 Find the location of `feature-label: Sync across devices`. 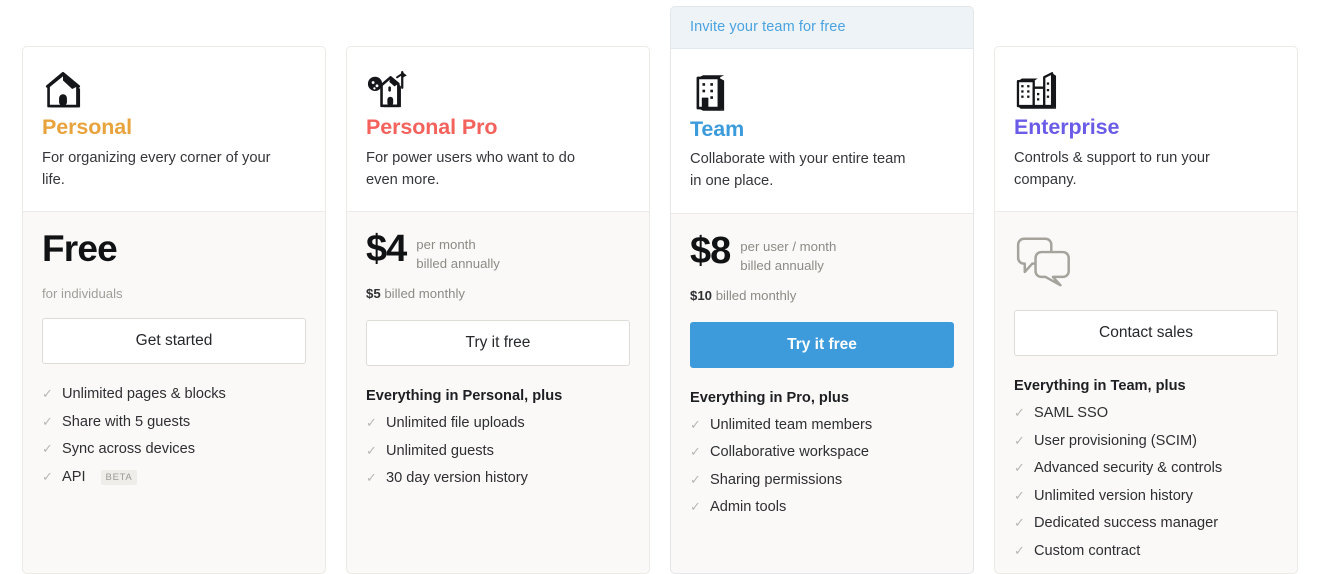

feature-label: Sync across devices is located at coordinates (129, 449).